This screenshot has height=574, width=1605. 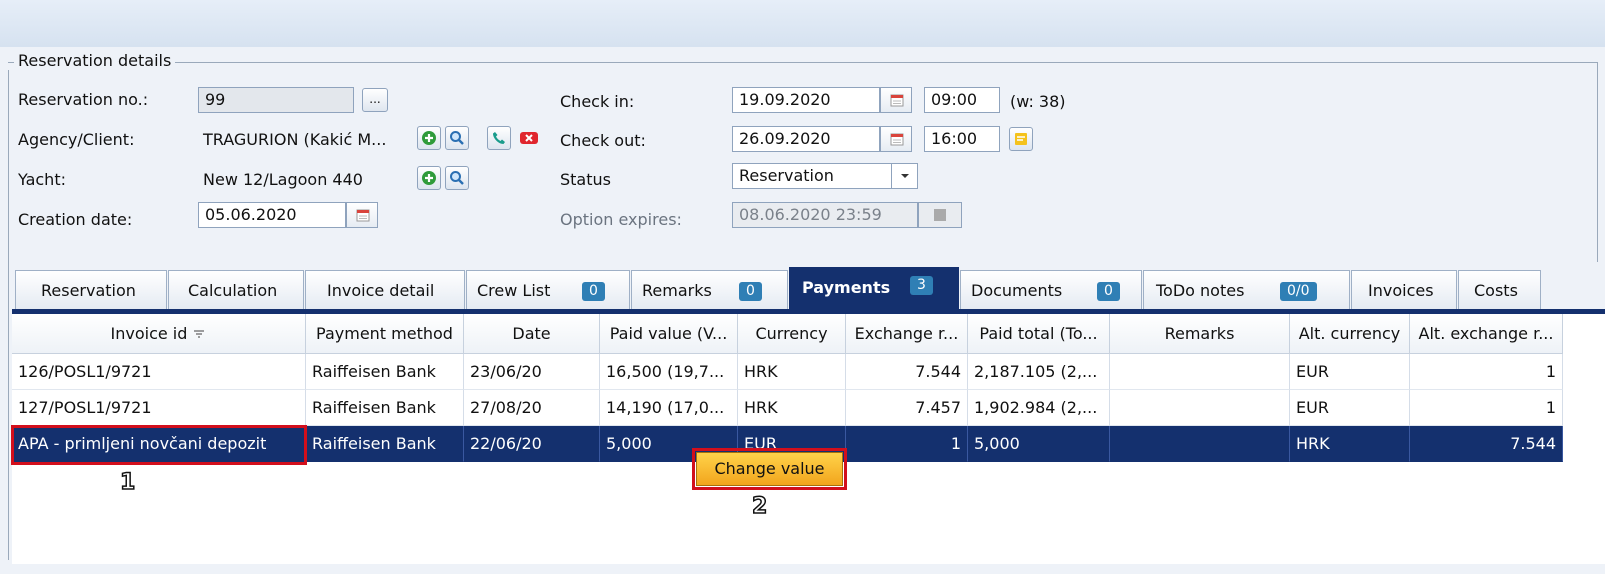 I want to click on cell-paid-total: 5,000, so click(x=1039, y=444).